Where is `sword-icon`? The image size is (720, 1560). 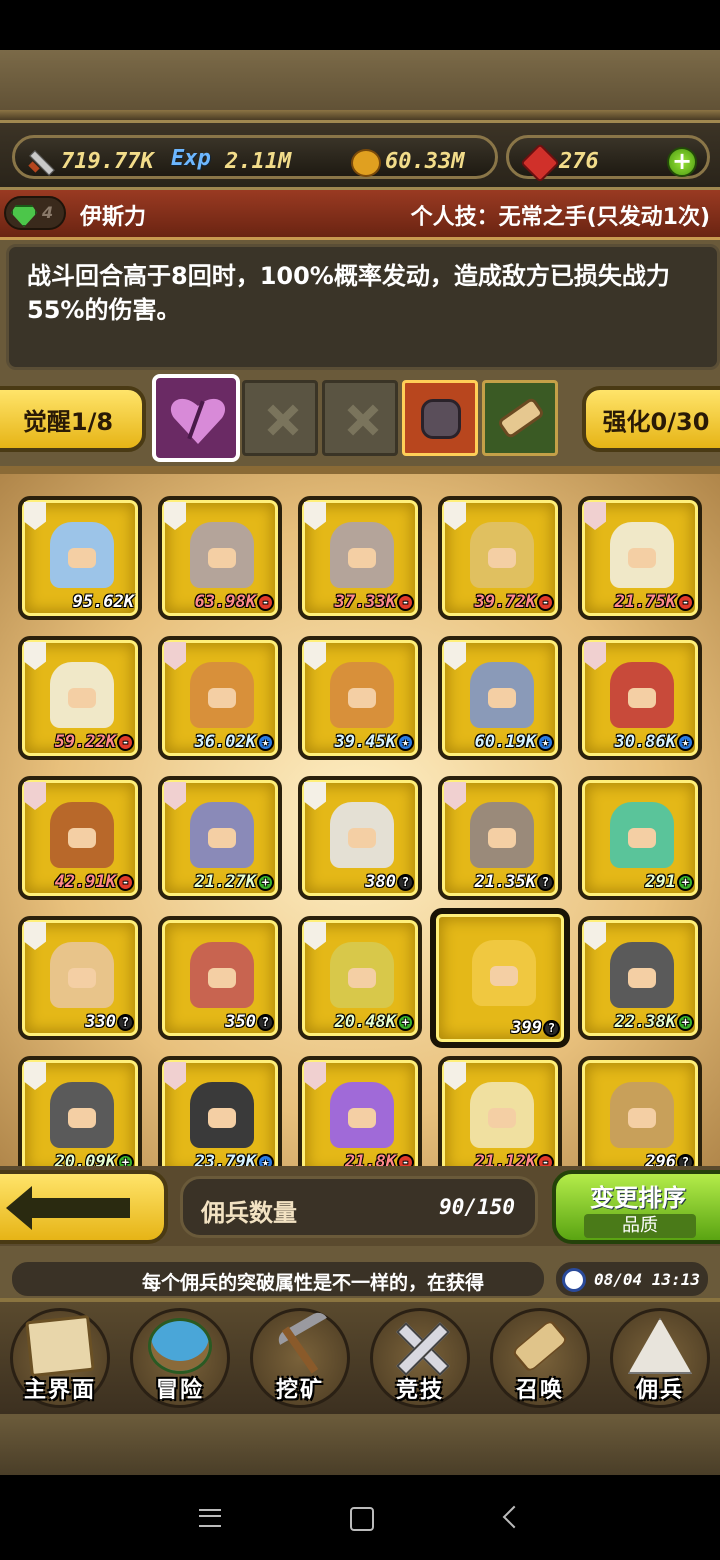
sword-icon is located at coordinates (40, 161).